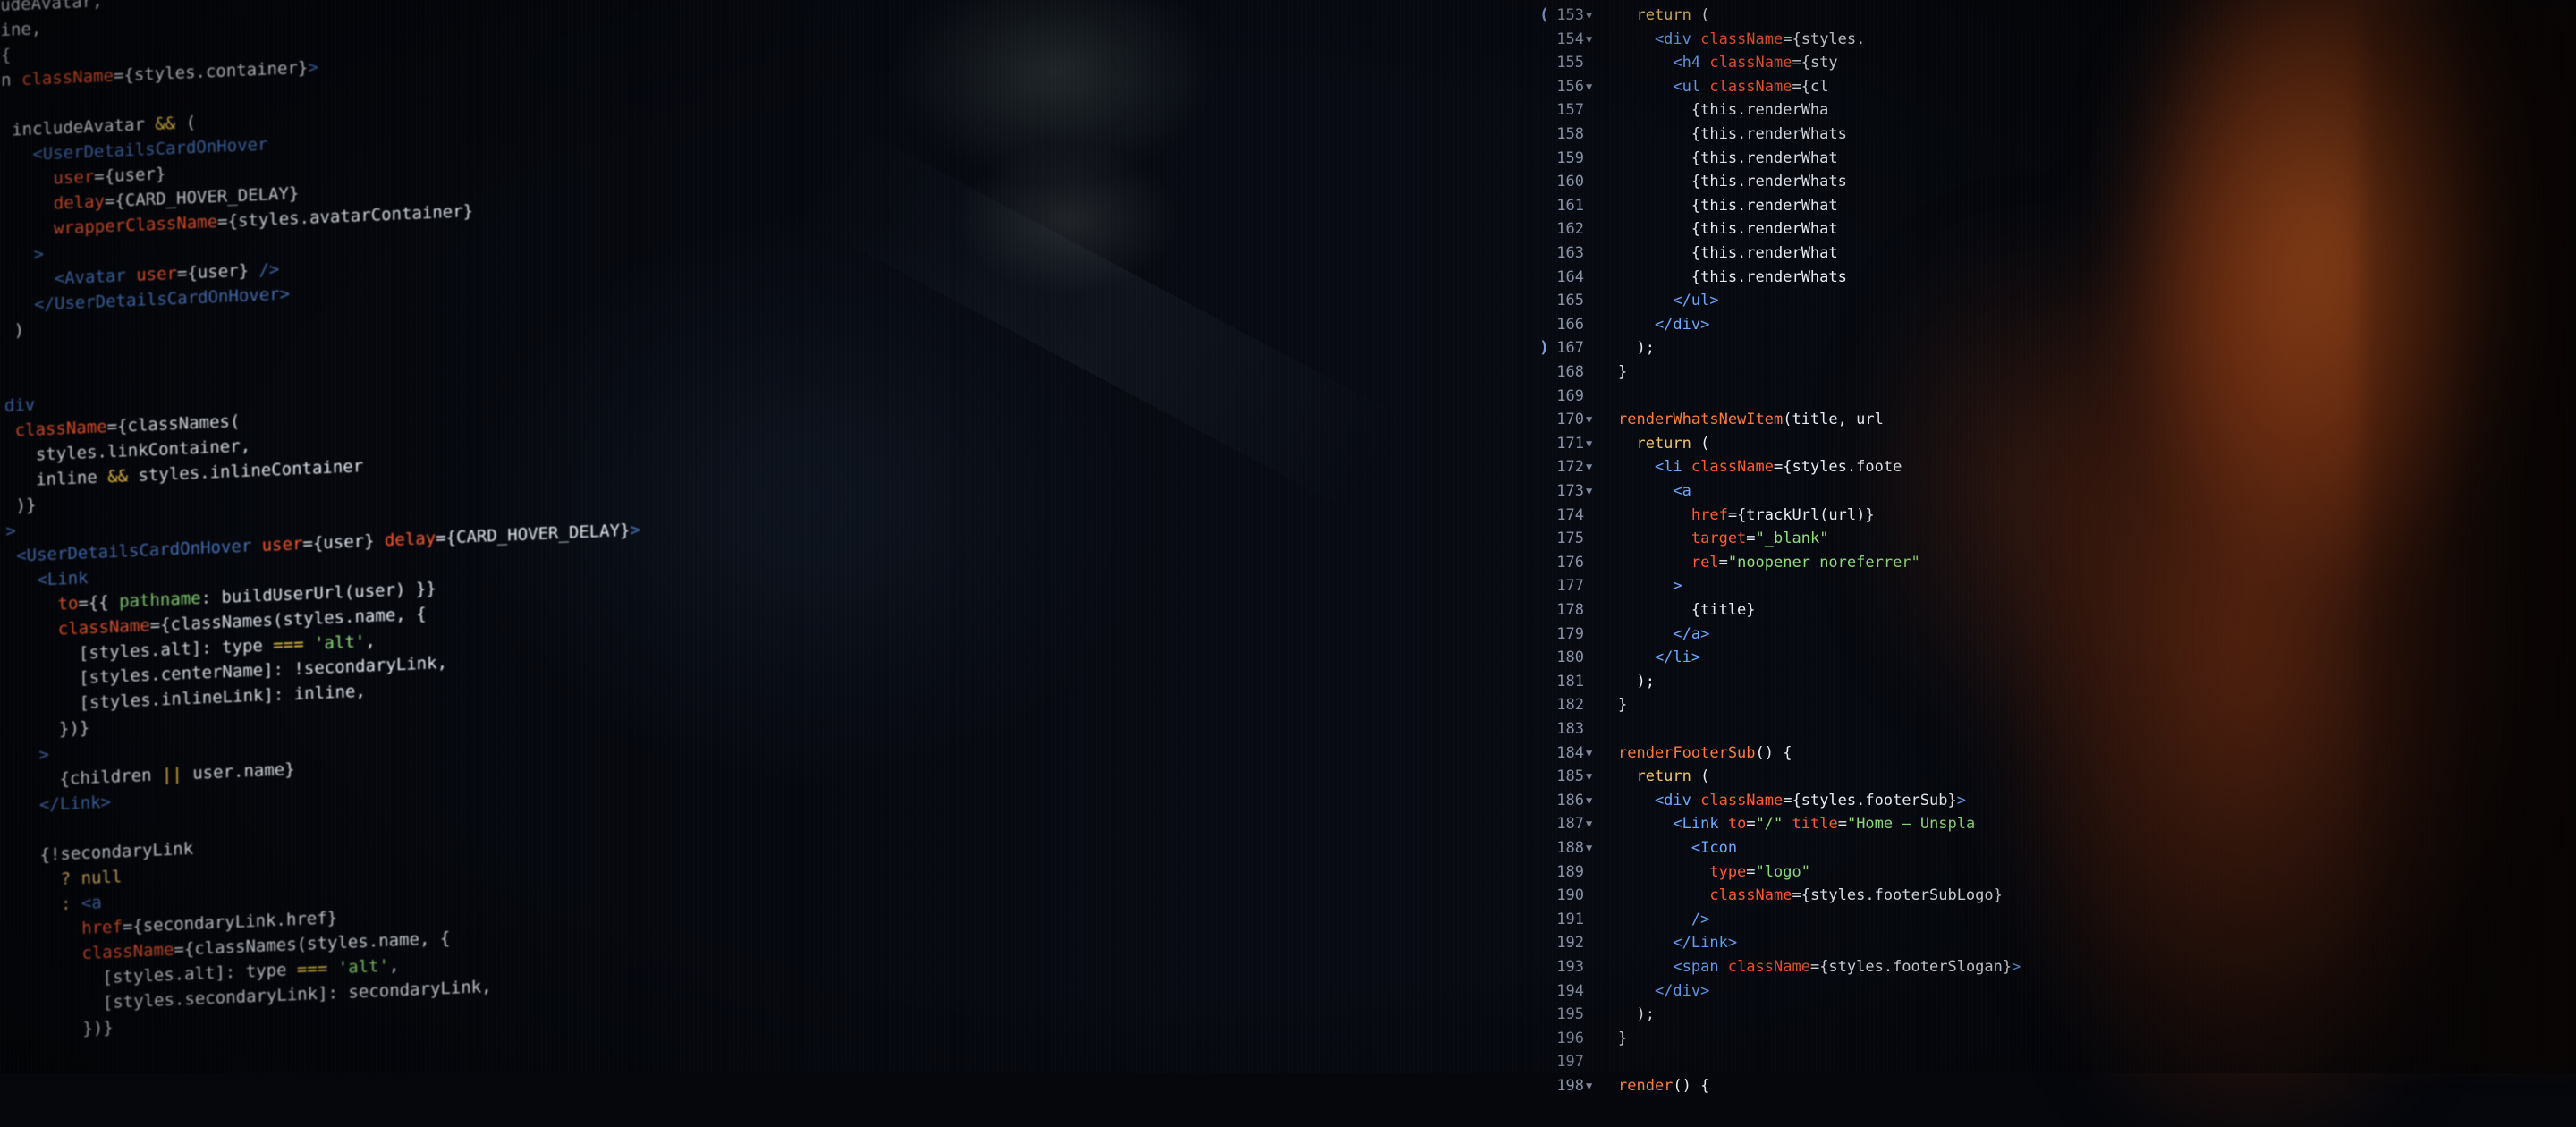 Image resolution: width=2576 pixels, height=1127 pixels. Describe the element at coordinates (1673, 967) in the screenshot. I see `code-token: <span` at that location.